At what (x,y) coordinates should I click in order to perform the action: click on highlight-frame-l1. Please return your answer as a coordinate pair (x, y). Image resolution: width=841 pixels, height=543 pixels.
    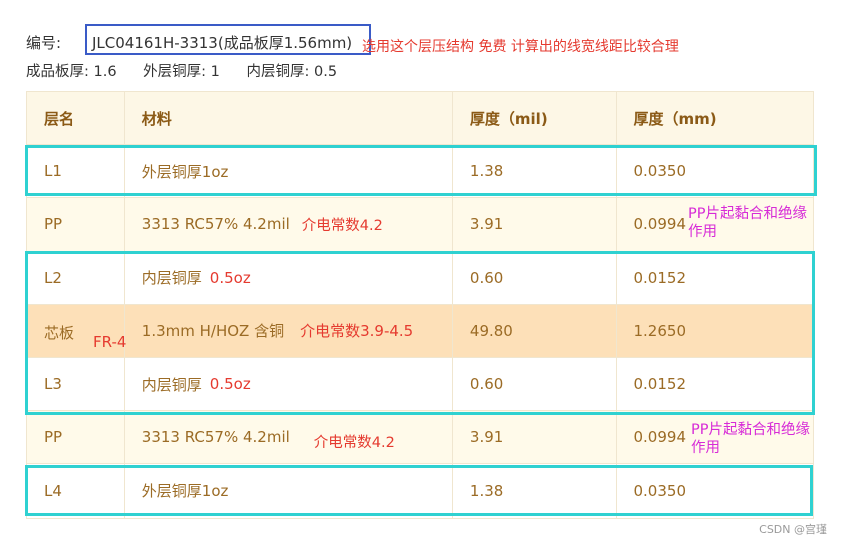
    Looking at the image, I should click on (421, 170).